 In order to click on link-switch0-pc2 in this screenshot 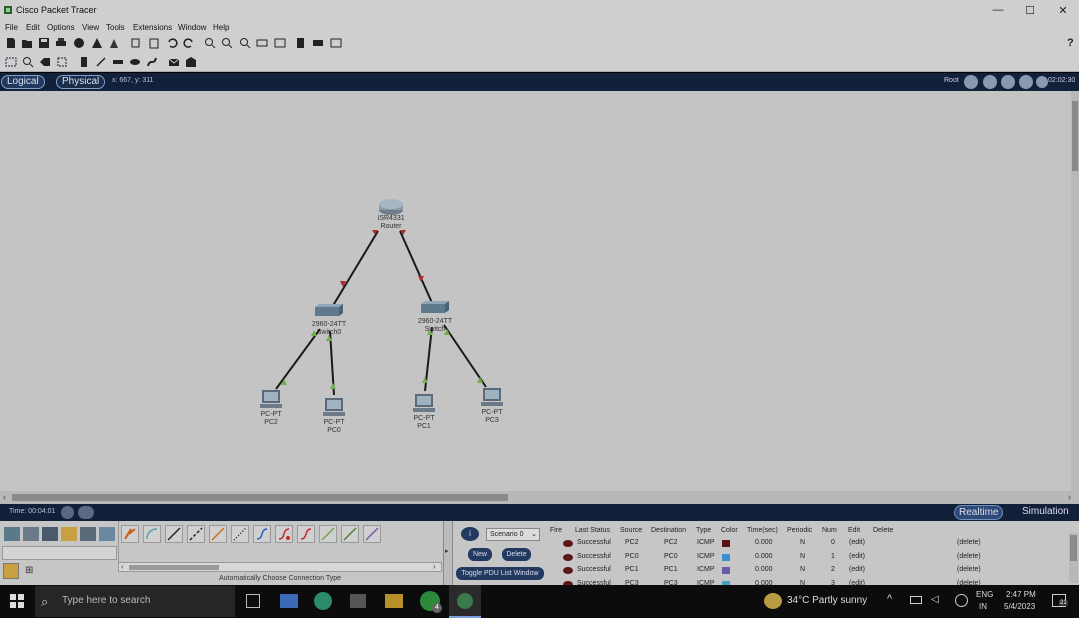, I will do `click(298, 359)`.